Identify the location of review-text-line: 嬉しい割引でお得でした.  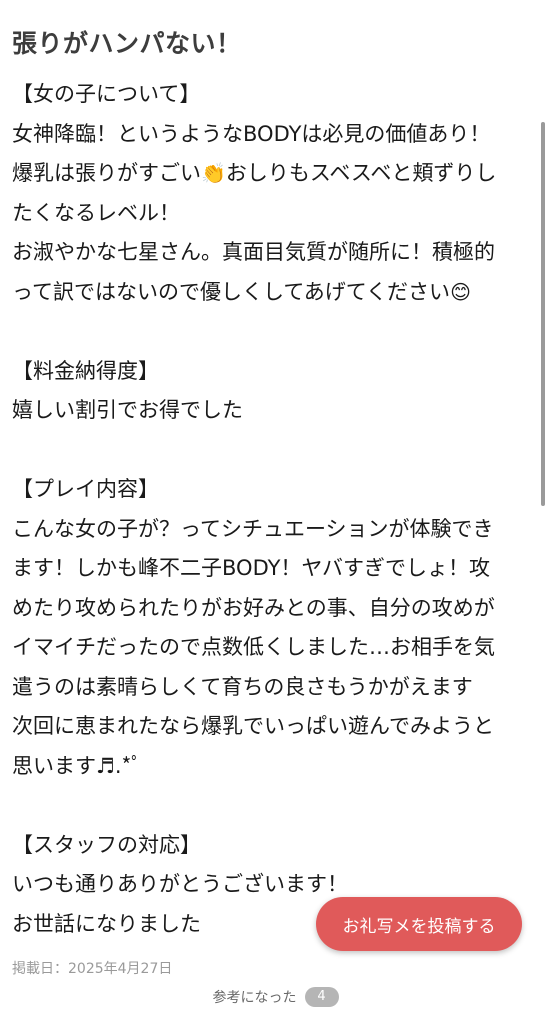
(127, 410).